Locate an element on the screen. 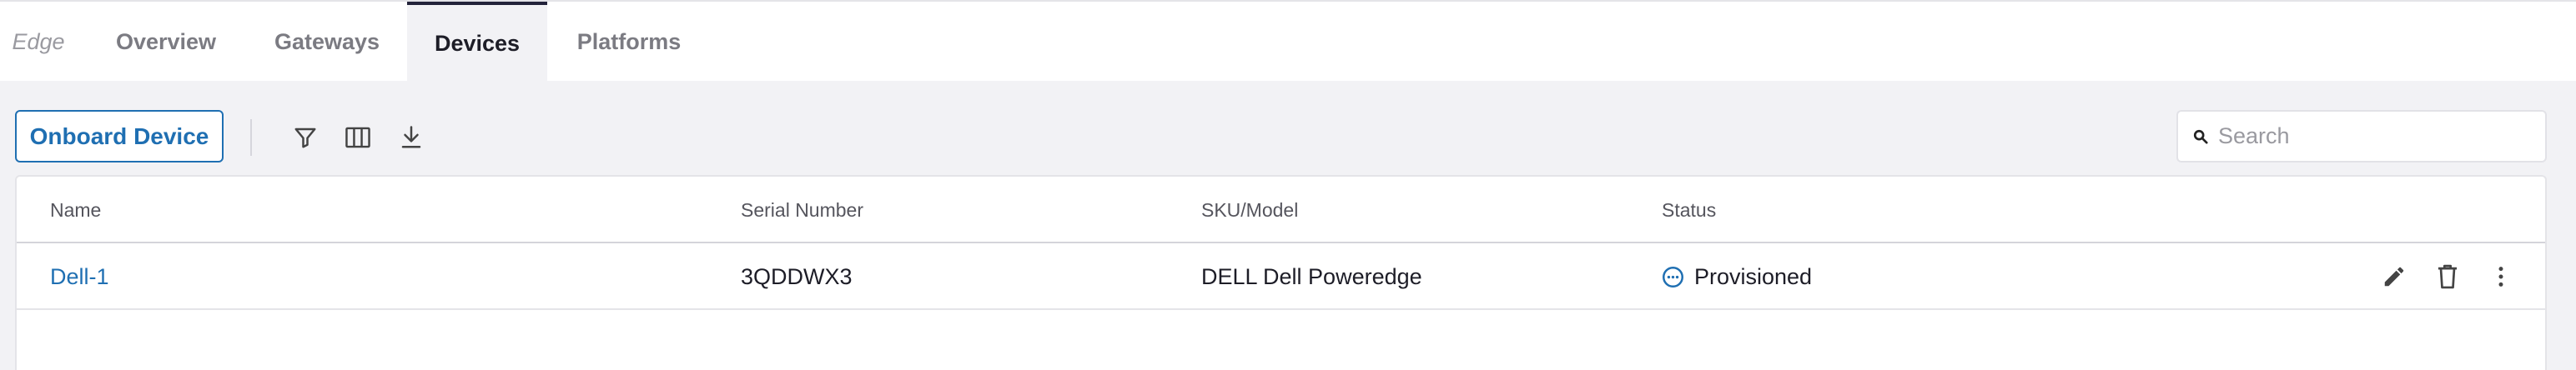 This screenshot has height=370, width=2576. more-icon is located at coordinates (2501, 276).